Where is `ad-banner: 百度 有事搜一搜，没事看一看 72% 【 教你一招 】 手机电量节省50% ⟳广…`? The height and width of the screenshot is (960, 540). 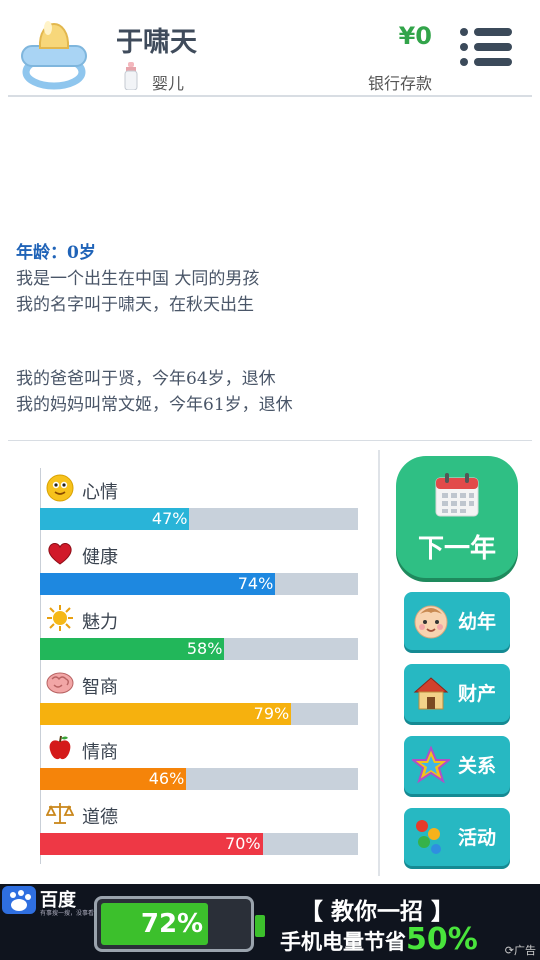
ad-banner: 百度 有事搜一搜，没事看一看 72% 【 教你一招 】 手机电量节省50% ⟳广… is located at coordinates (270, 922).